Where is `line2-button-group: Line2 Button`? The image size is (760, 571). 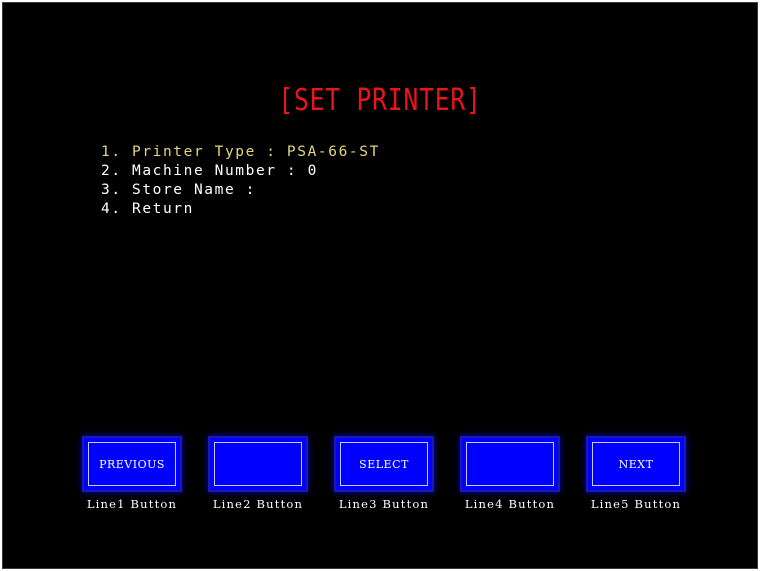 line2-button-group: Line2 Button is located at coordinates (258, 474).